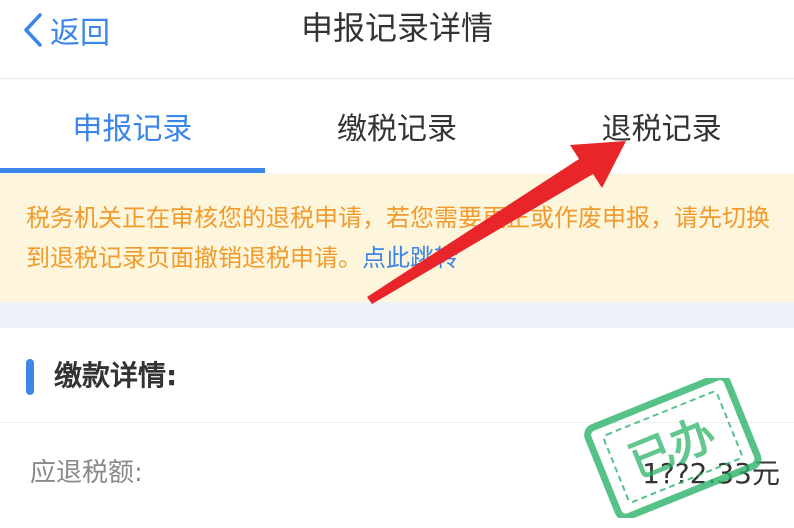 This screenshot has height=528, width=794. Describe the element at coordinates (661, 126) in the screenshot. I see `tab-tax-refund-records: 退税记录` at that location.